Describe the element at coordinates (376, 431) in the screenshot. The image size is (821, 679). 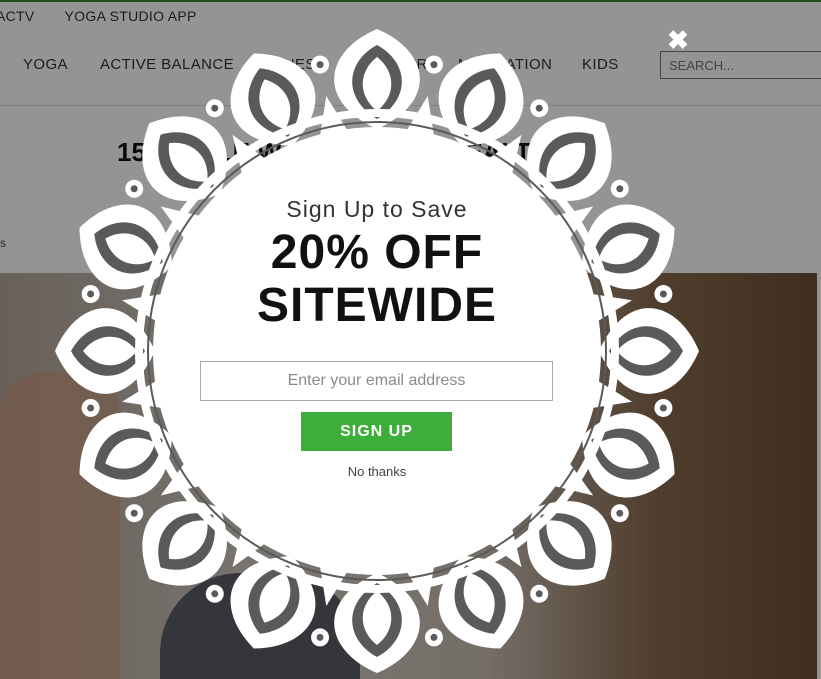
I see `sign-up-button: SIGN UP` at that location.